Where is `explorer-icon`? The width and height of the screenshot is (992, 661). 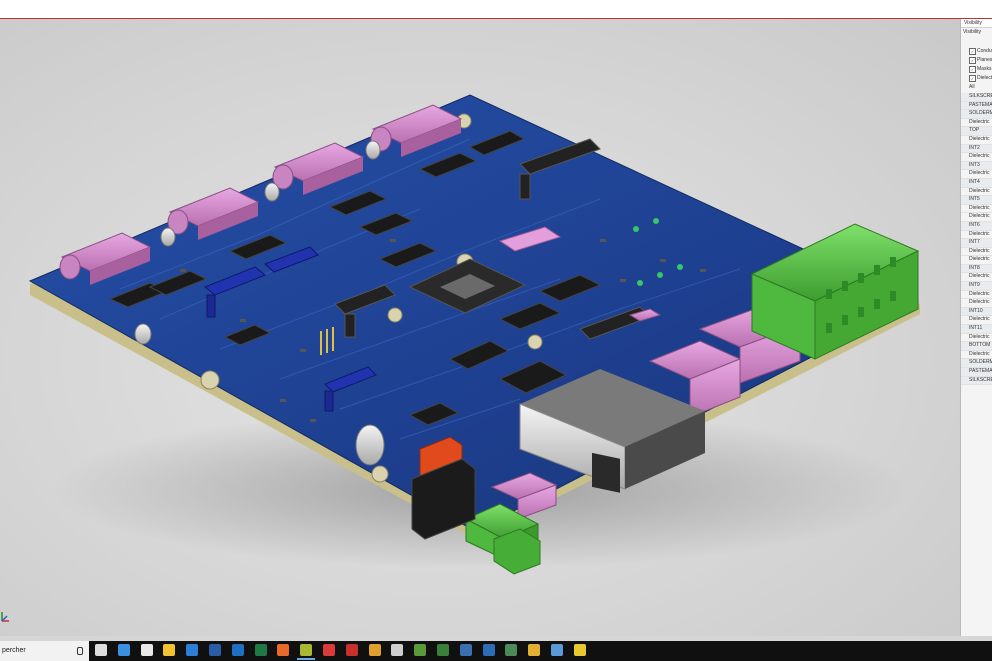 explorer-icon is located at coordinates (169, 650).